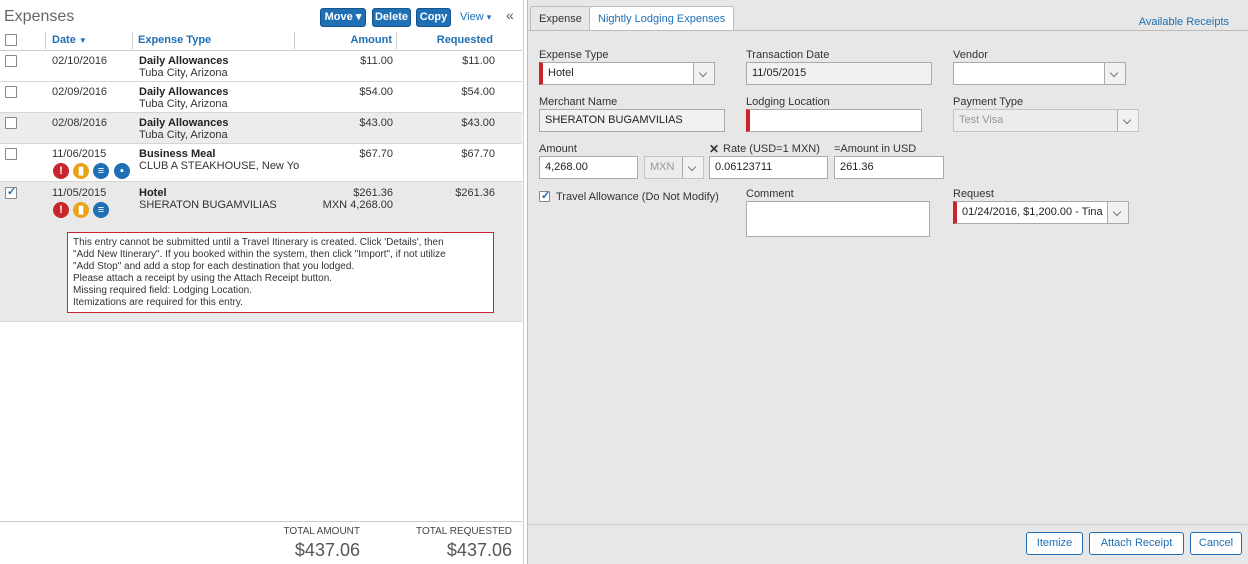 The image size is (1248, 564). I want to click on column-header-amount: Amount, so click(346, 40).